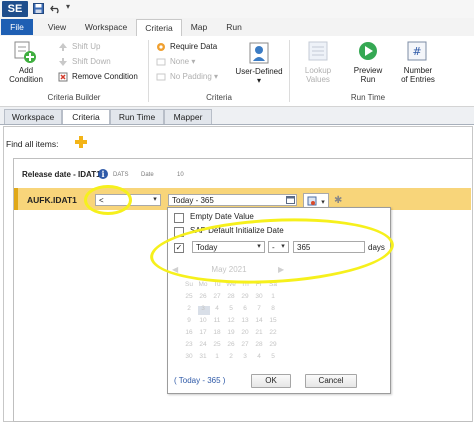 The image size is (474, 422). What do you see at coordinates (245, 344) in the screenshot?
I see `calendar-day: 27` at bounding box center [245, 344].